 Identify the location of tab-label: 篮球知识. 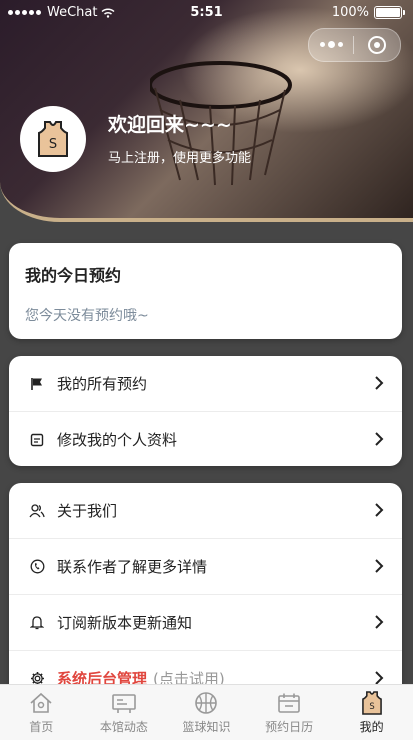
(206, 727).